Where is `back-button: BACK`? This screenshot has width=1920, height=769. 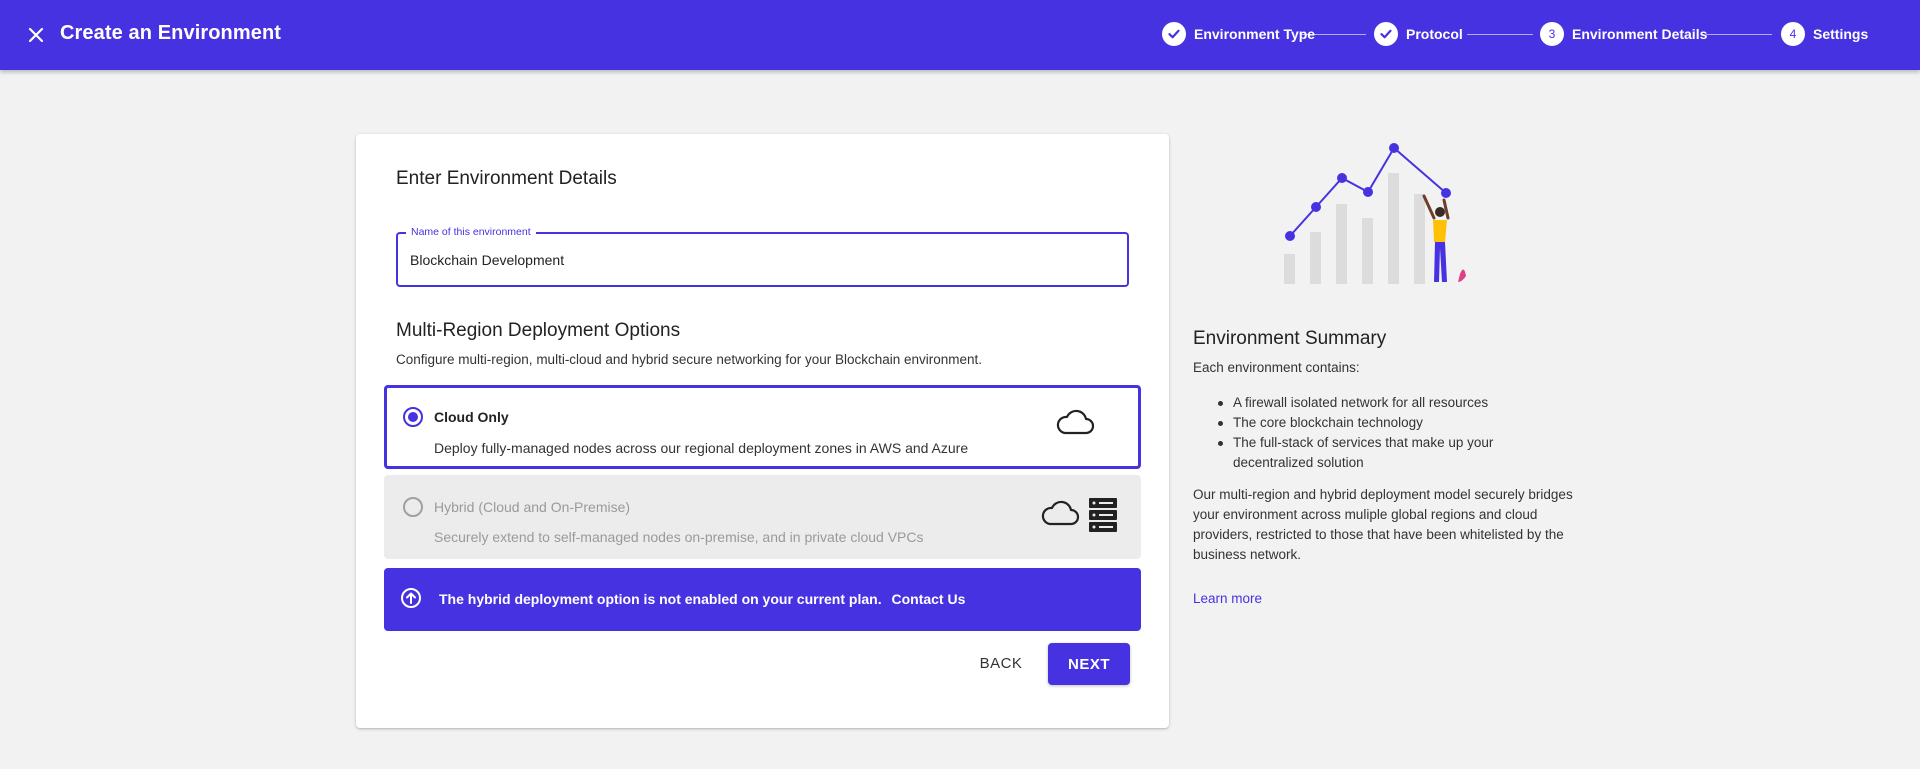
back-button: BACK is located at coordinates (1001, 663).